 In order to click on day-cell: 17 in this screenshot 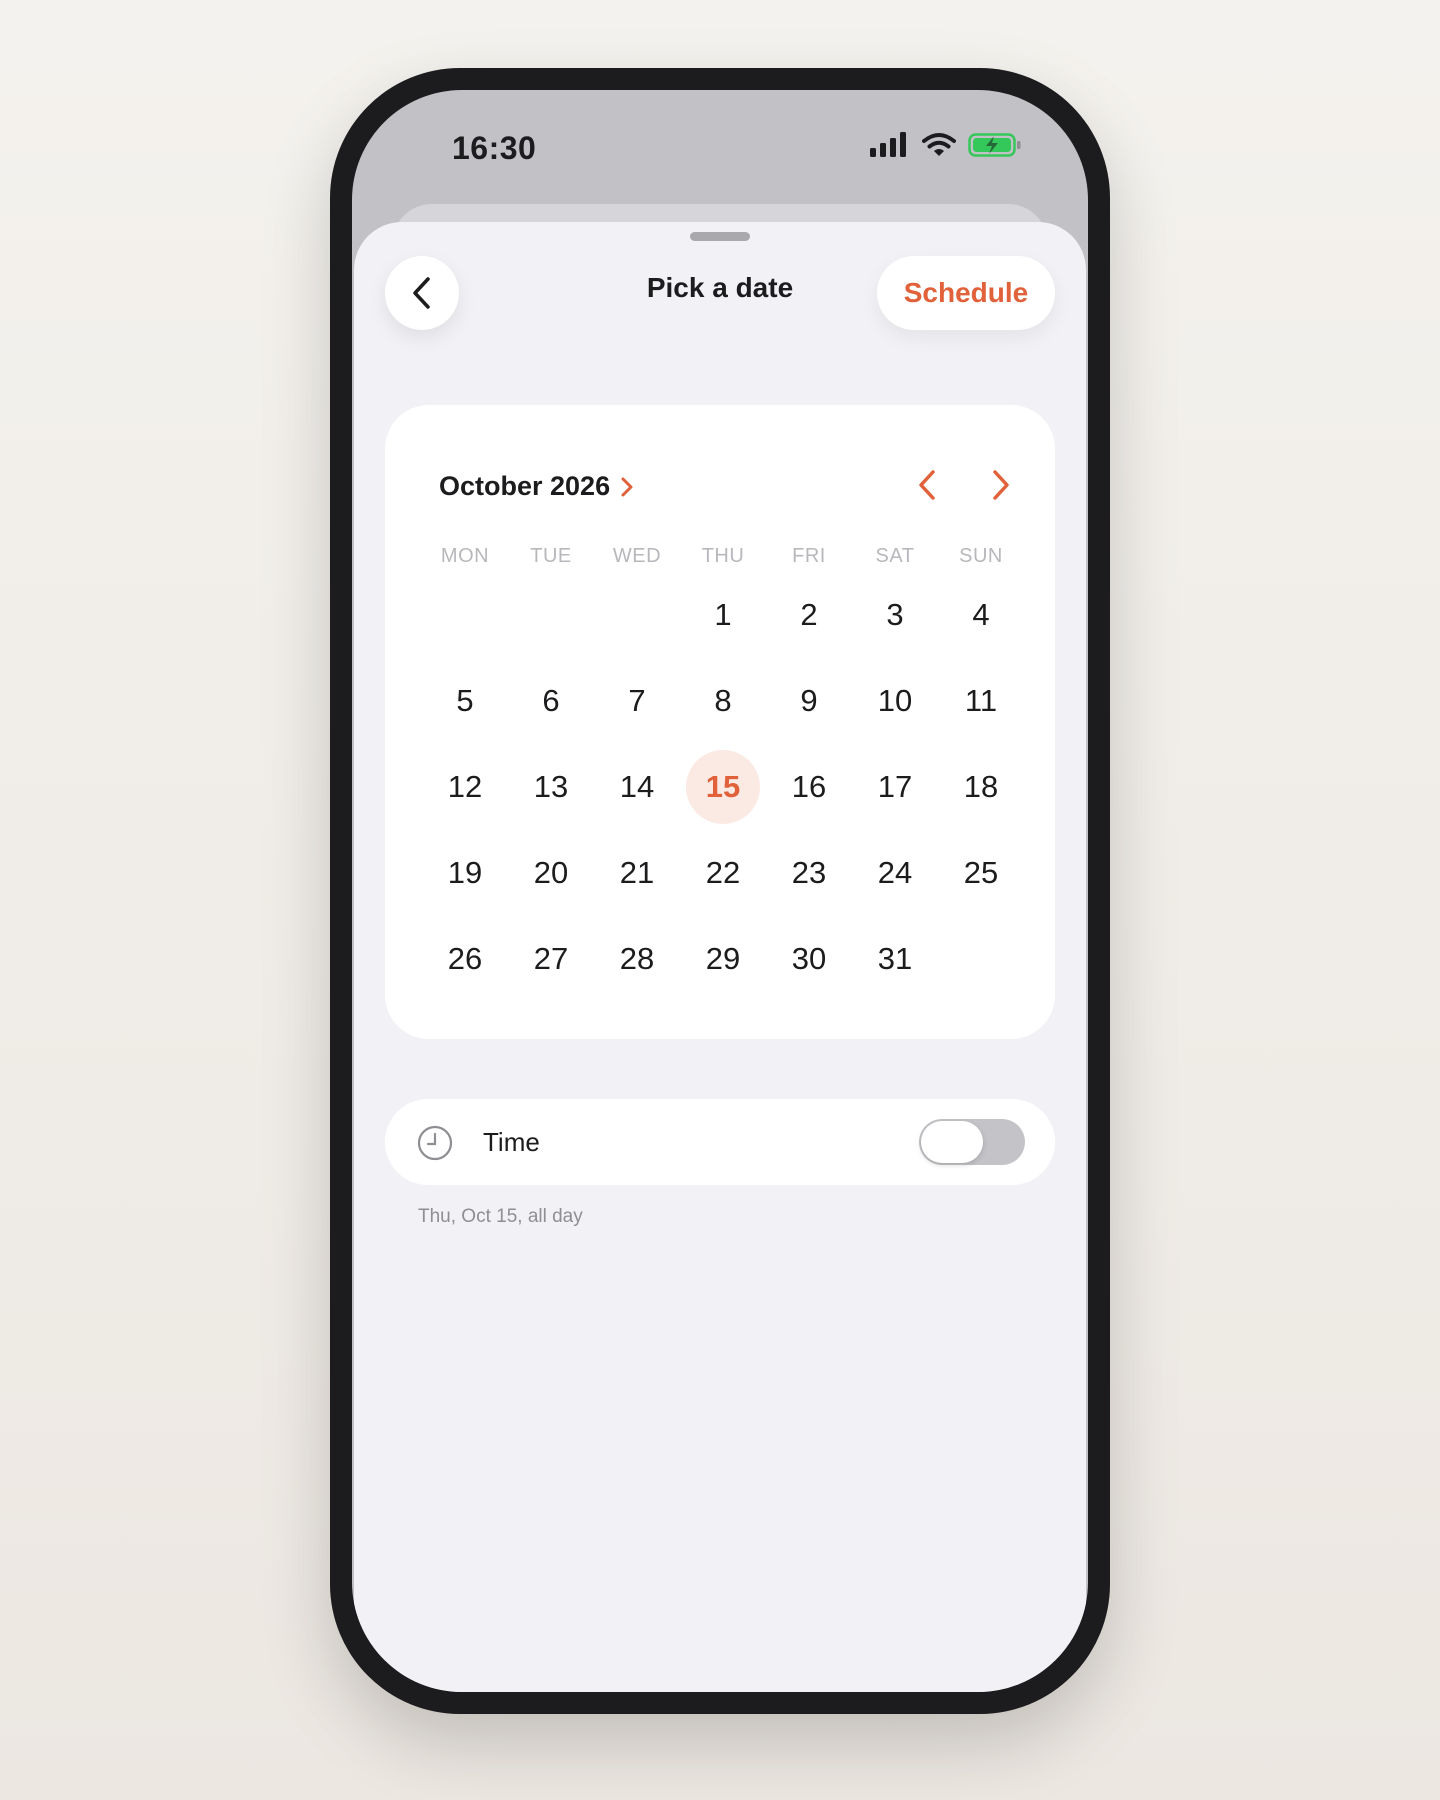, I will do `click(895, 787)`.